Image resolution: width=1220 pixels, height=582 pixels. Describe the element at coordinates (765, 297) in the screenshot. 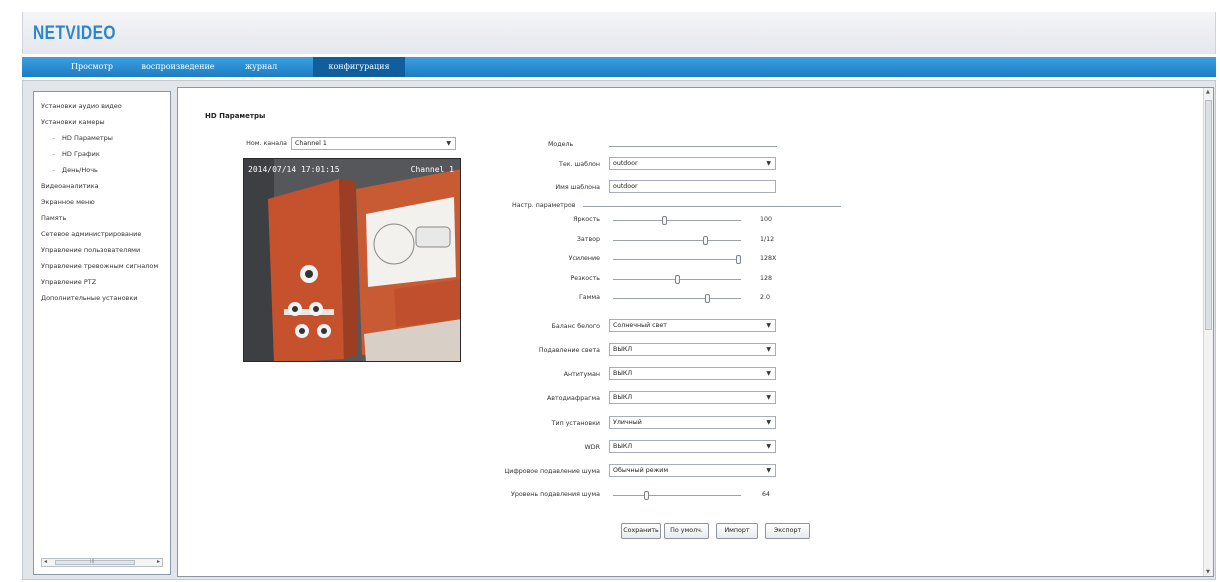

I see `gamma-value: 2.0` at that location.